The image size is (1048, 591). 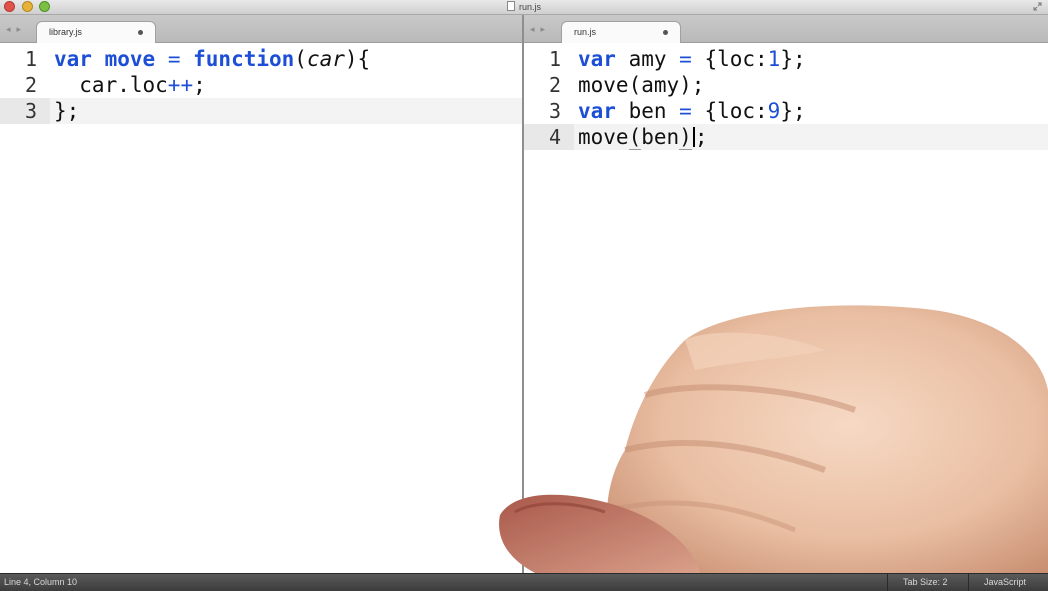 What do you see at coordinates (643, 137) in the screenshot?
I see `code-text: move(ben);` at bounding box center [643, 137].